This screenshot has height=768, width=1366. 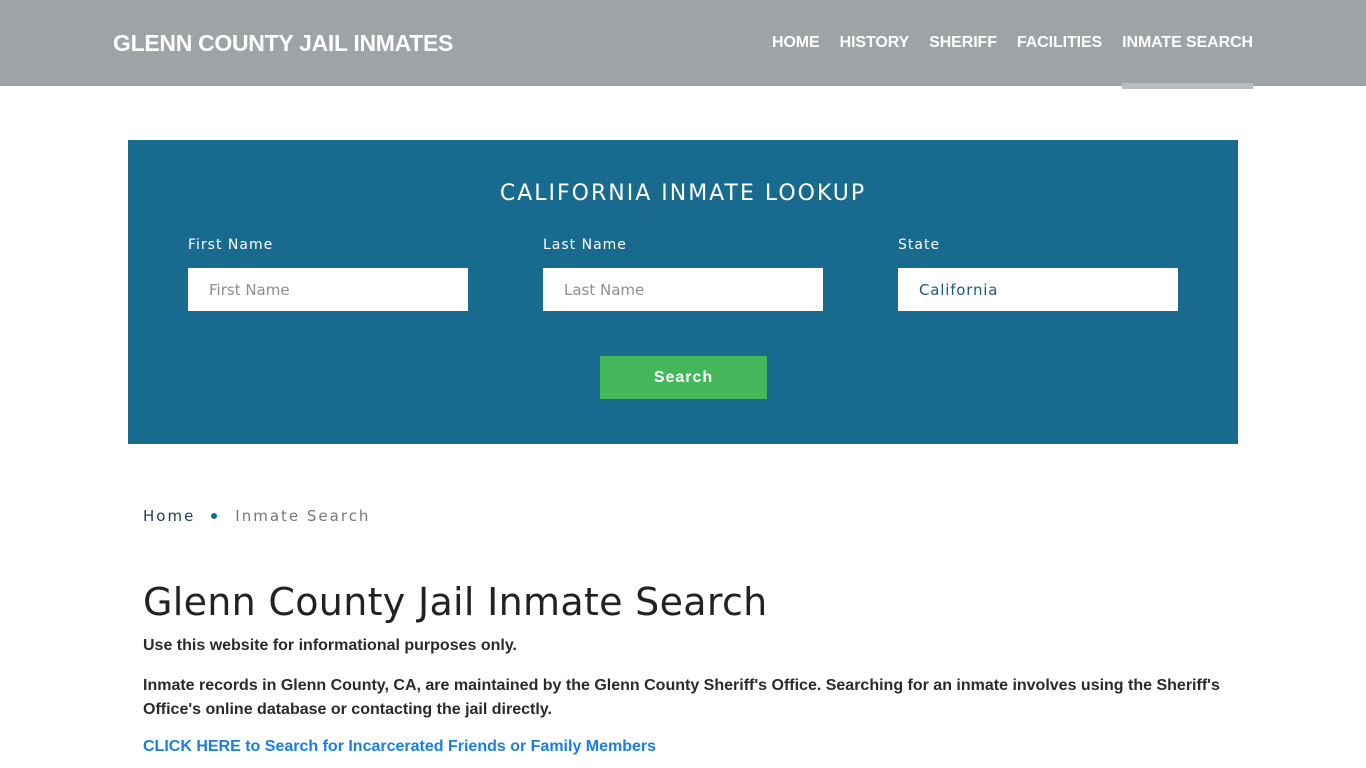 I want to click on breadcrumb-home: Home, so click(x=169, y=516).